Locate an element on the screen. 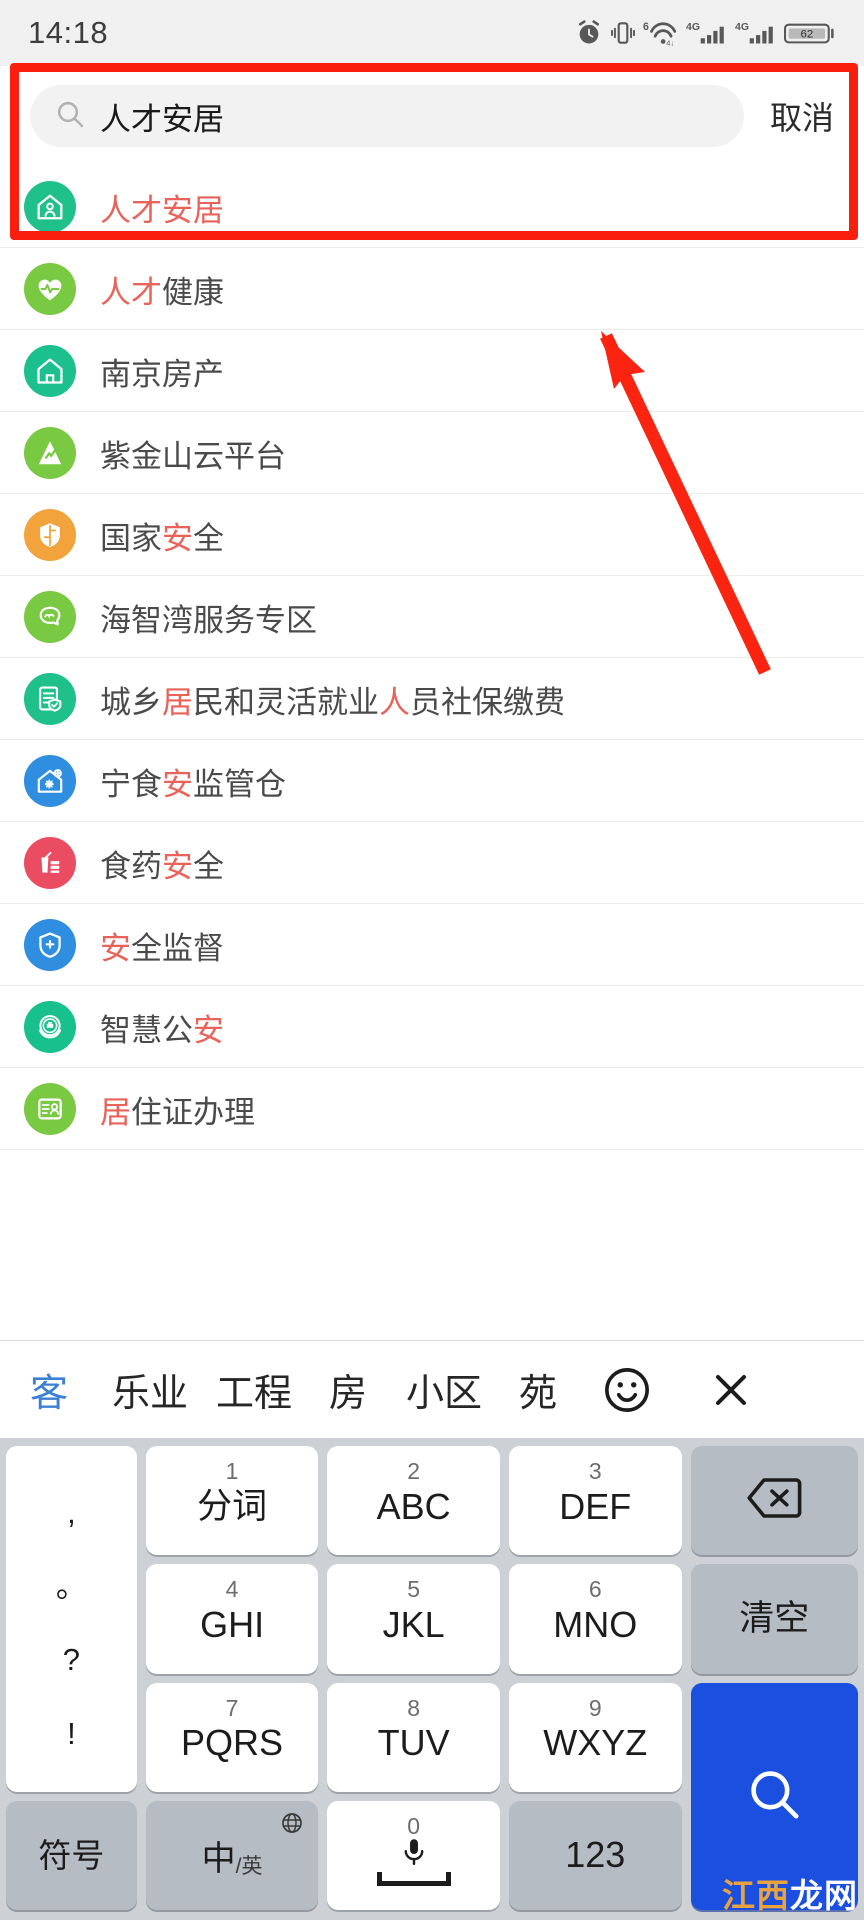  candidate-item: 客 is located at coordinates (49, 1389).